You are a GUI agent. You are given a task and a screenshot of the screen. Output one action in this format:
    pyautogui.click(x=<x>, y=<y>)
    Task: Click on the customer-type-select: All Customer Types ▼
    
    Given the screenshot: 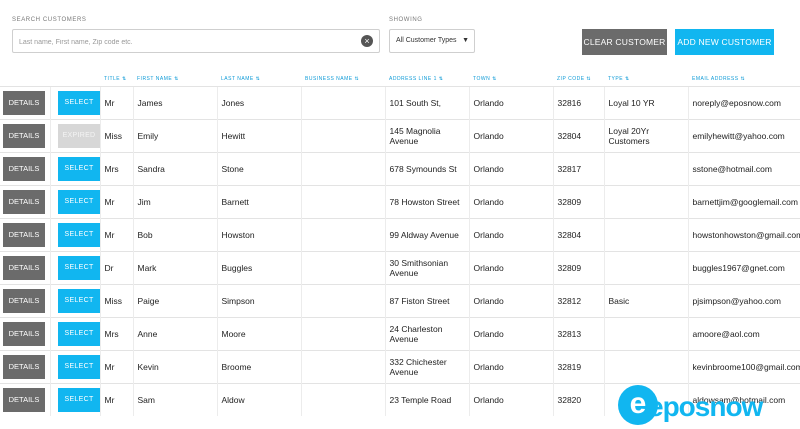 What is the action you would take?
    pyautogui.click(x=432, y=41)
    